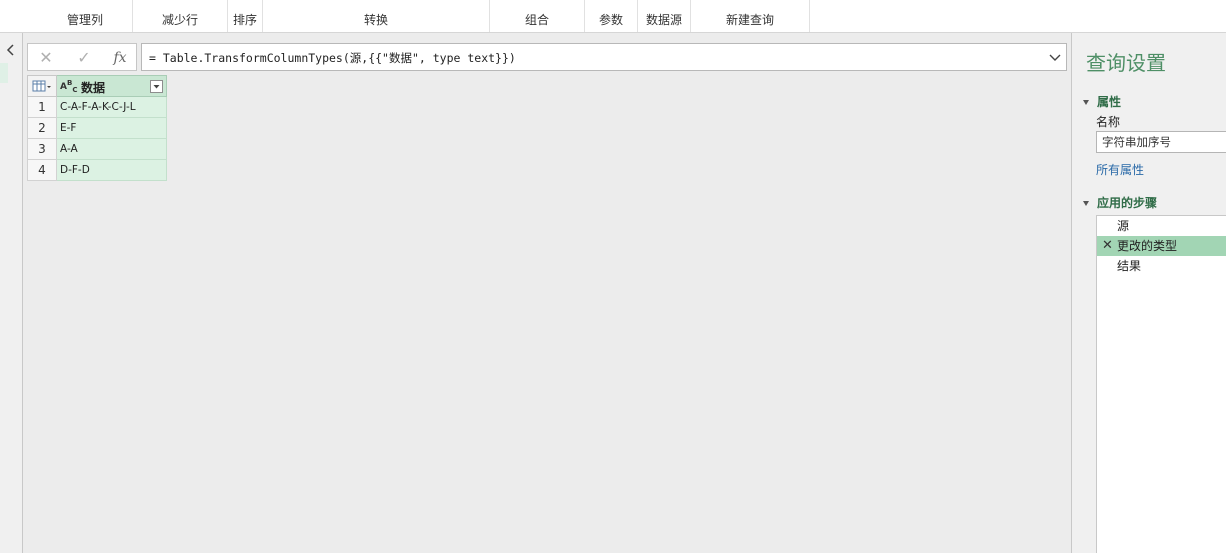  I want to click on ribbon-group-transform: 转换, so click(376, 16).